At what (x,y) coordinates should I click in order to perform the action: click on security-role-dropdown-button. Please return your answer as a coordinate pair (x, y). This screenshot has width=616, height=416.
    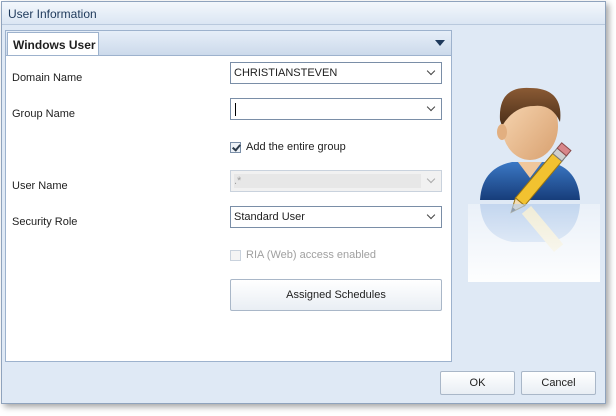
    Looking at the image, I should click on (432, 217).